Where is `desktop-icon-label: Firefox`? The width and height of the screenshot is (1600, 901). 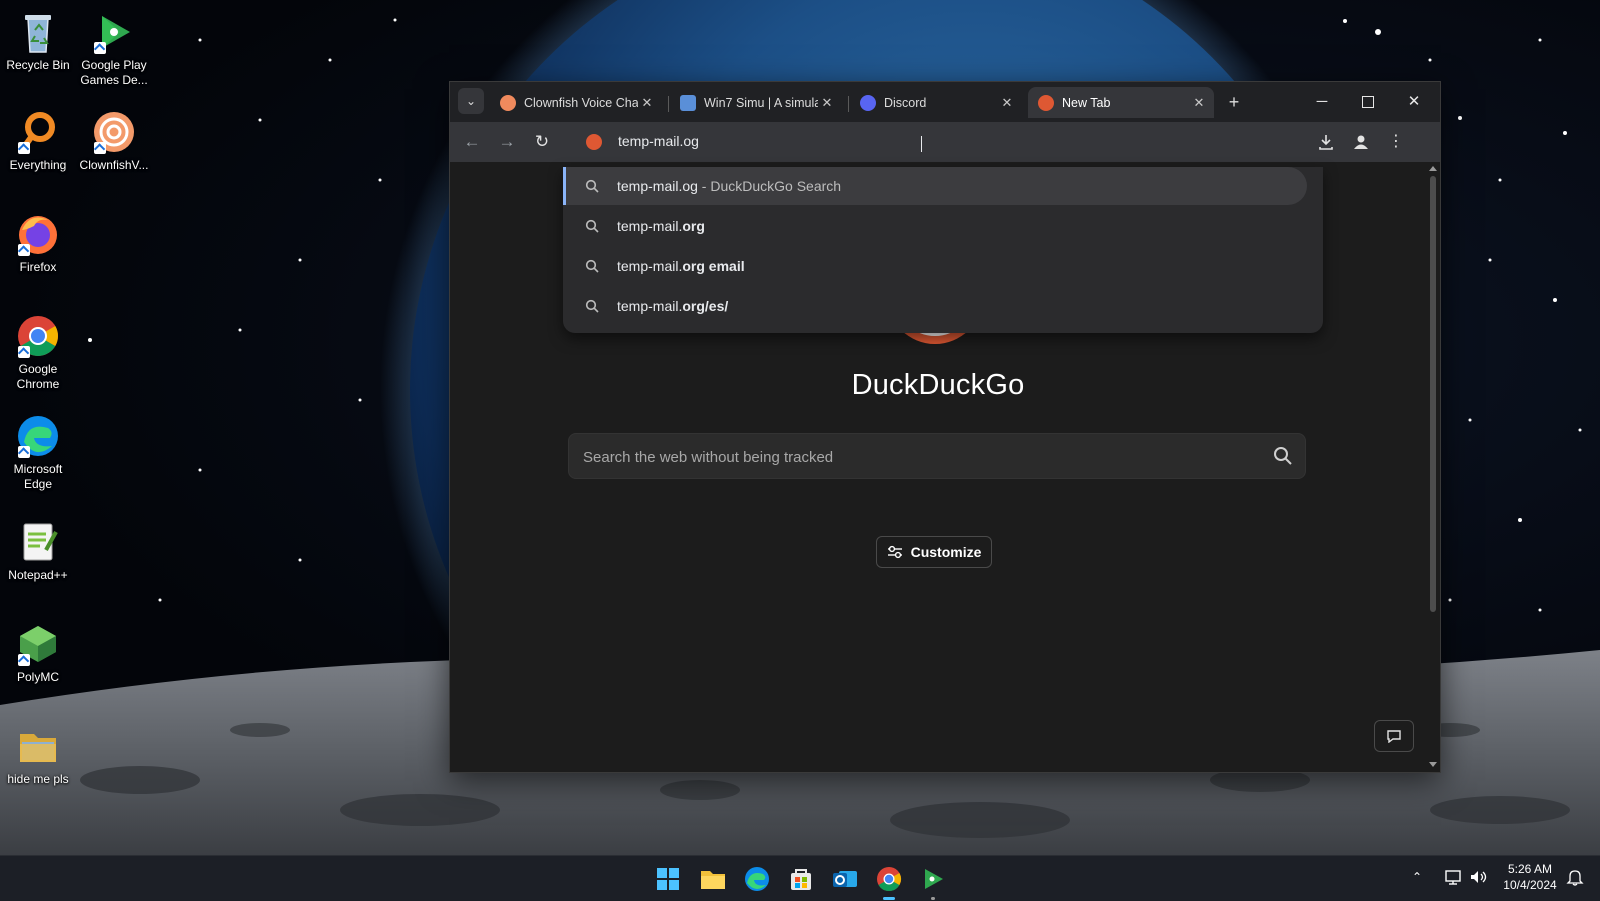
desktop-icon-label: Firefox is located at coordinates (38, 267).